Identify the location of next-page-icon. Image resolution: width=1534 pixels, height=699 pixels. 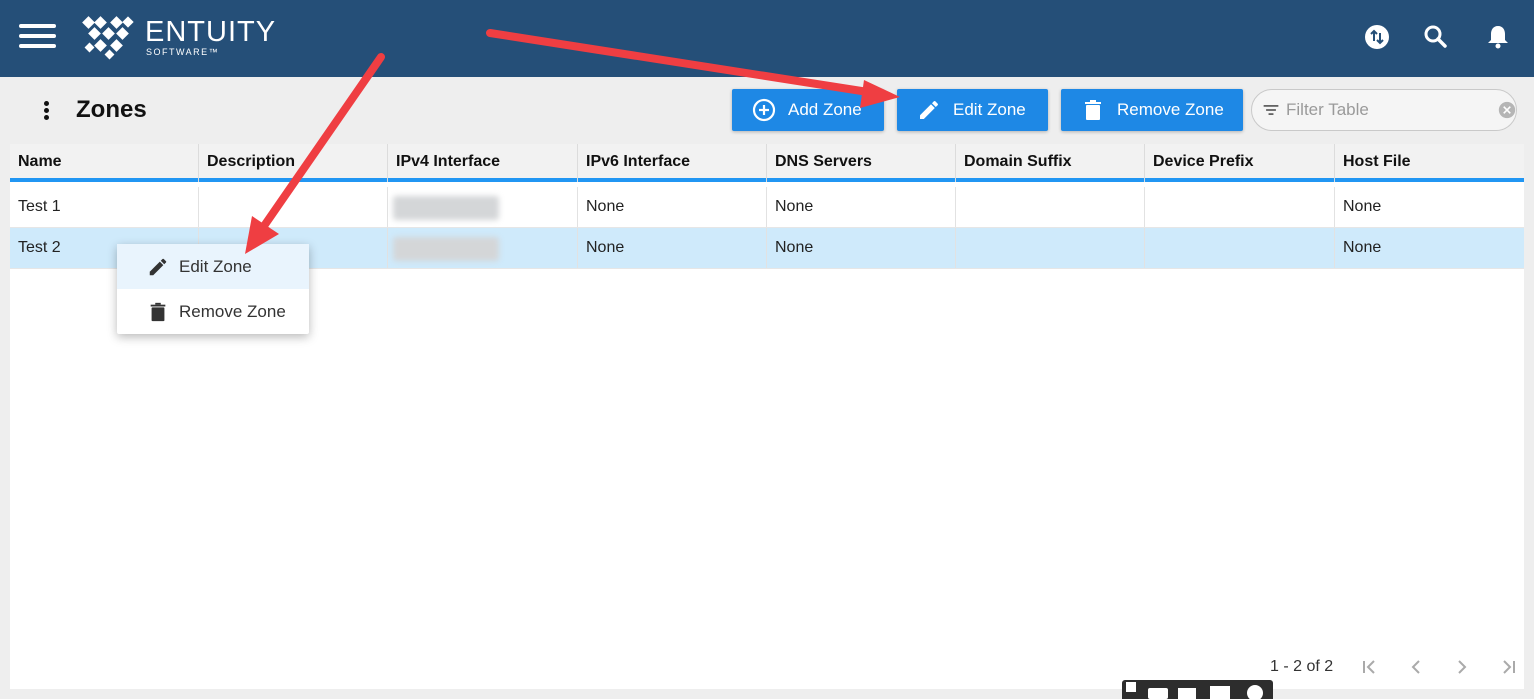
(1462, 667).